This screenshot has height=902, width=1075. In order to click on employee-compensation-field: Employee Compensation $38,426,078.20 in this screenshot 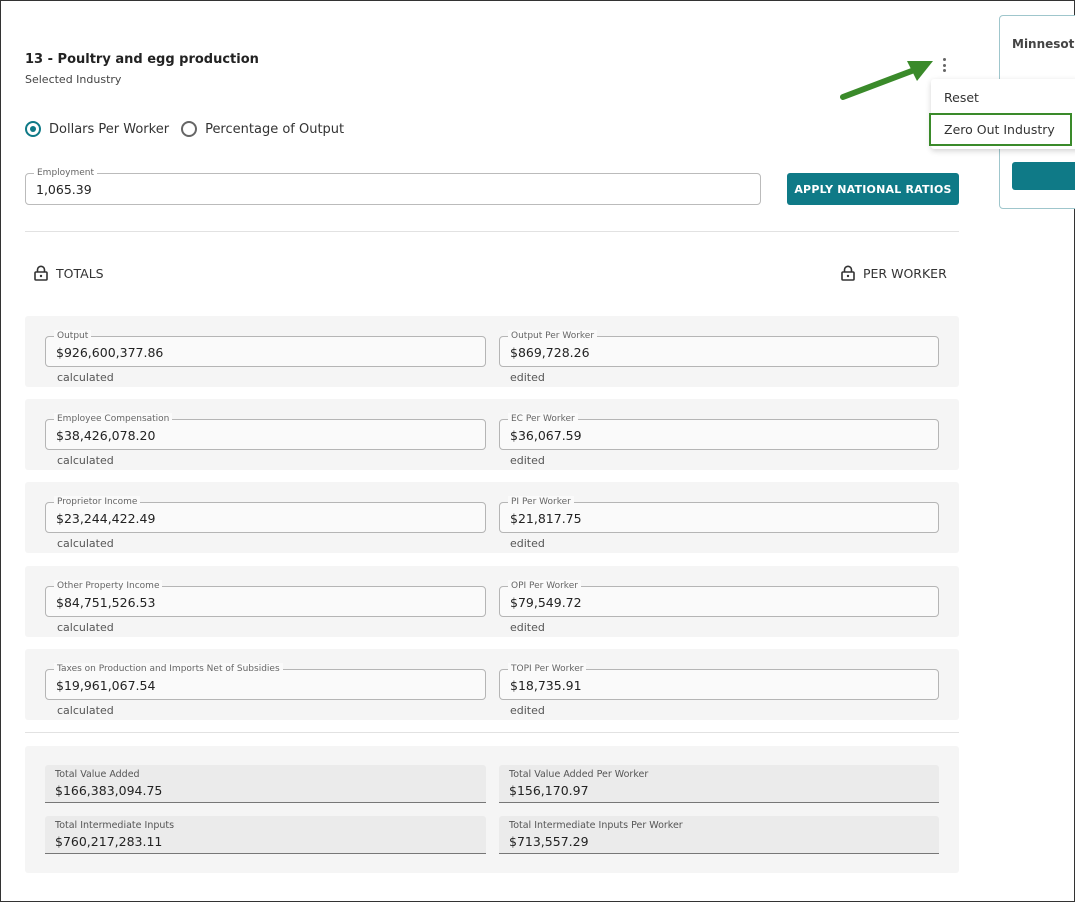, I will do `click(265, 431)`.